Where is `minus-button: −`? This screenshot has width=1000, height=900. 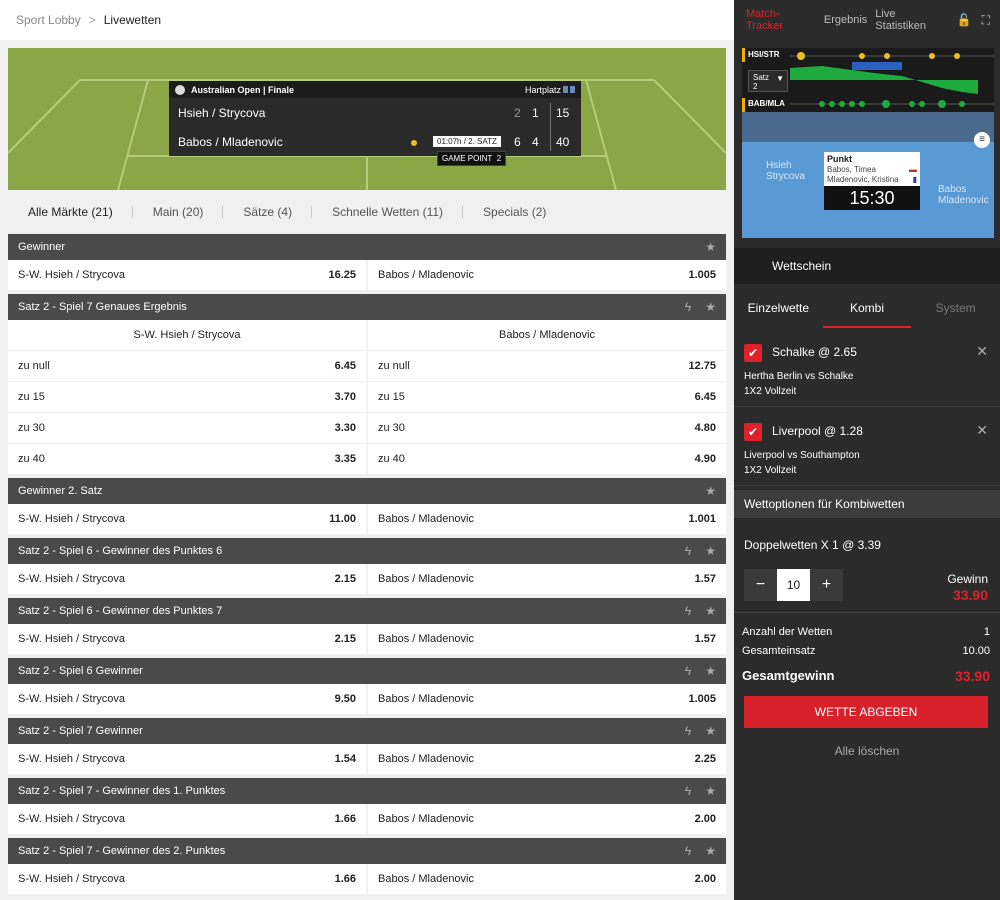 minus-button: − is located at coordinates (760, 585).